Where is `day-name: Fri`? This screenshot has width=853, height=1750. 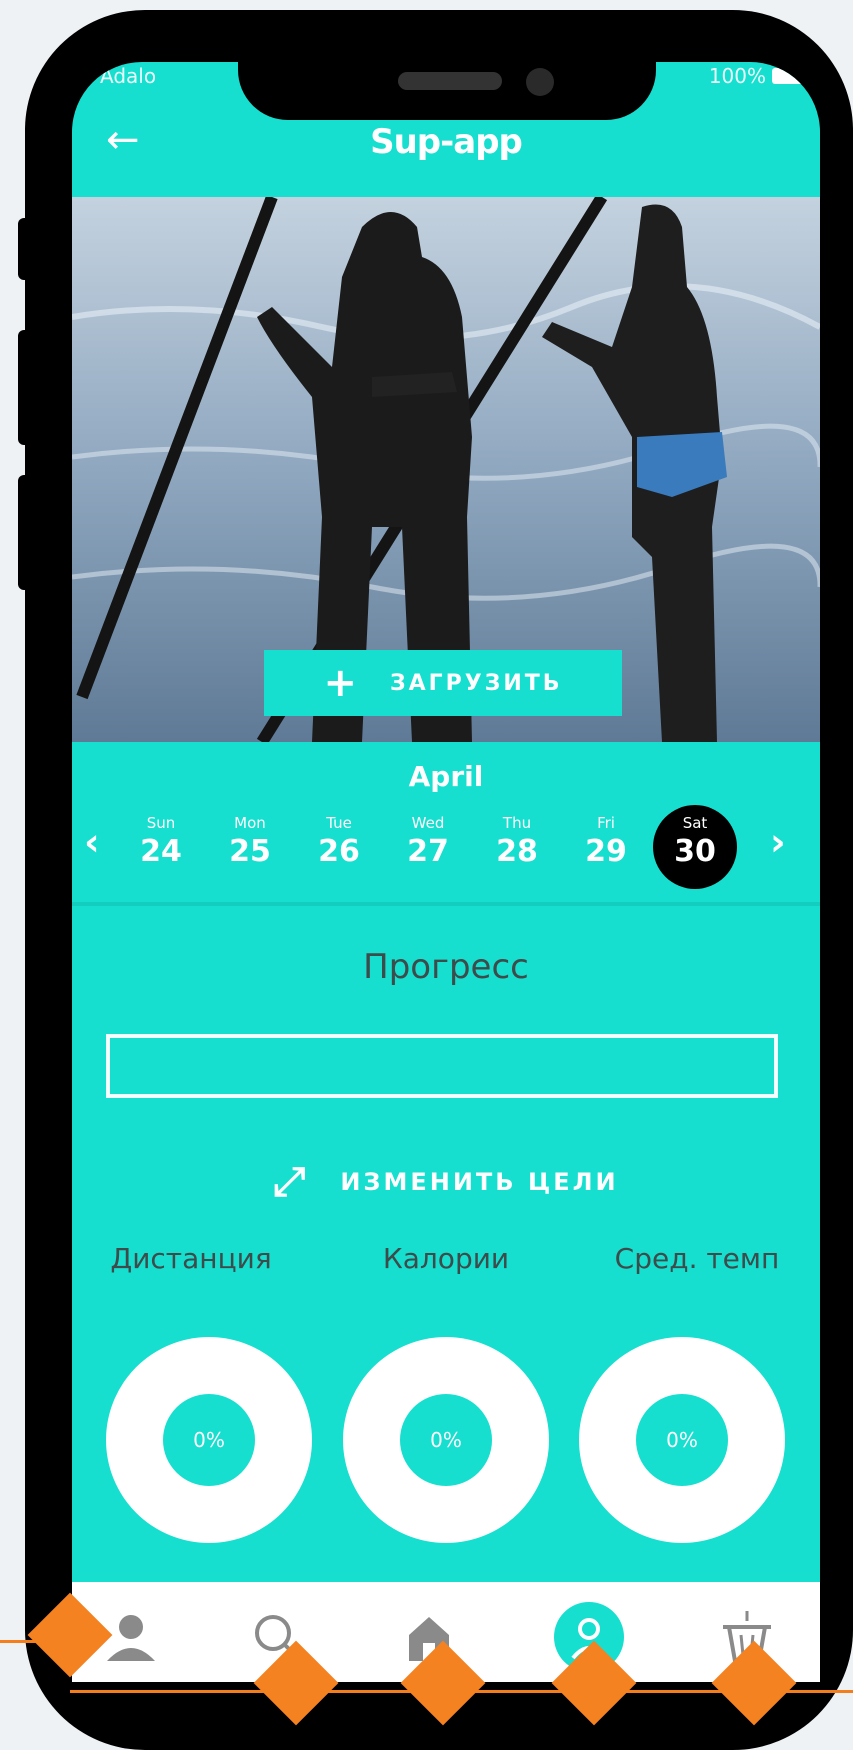
day-name: Fri is located at coordinates (606, 823).